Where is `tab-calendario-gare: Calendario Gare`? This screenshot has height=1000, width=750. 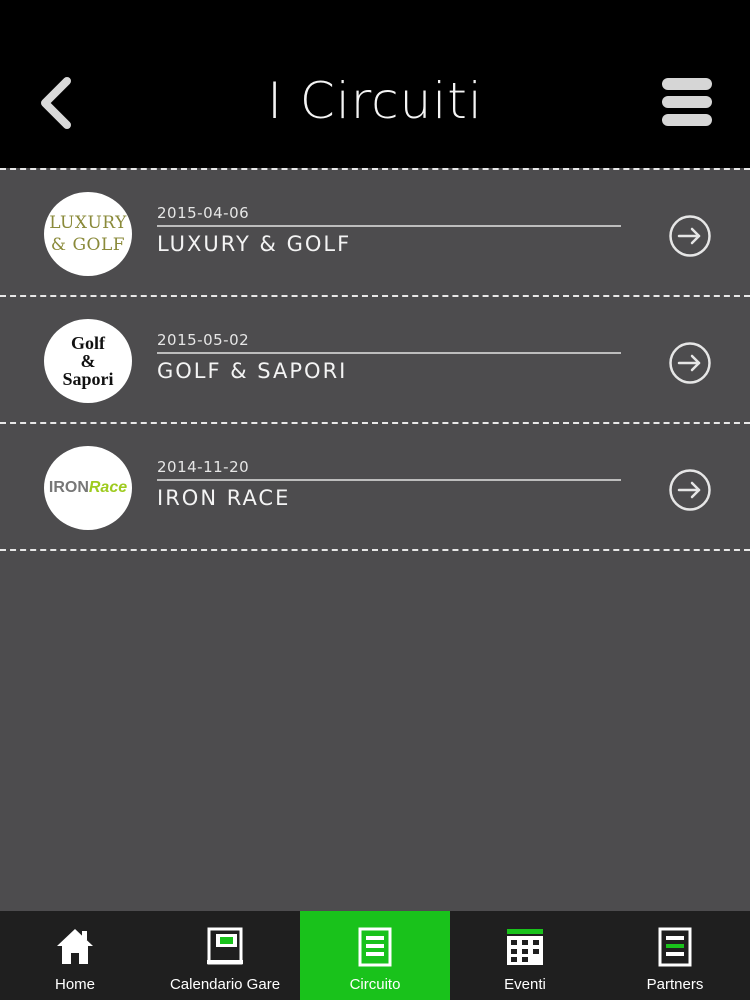
tab-calendario-gare: Calendario Gare is located at coordinates (225, 955).